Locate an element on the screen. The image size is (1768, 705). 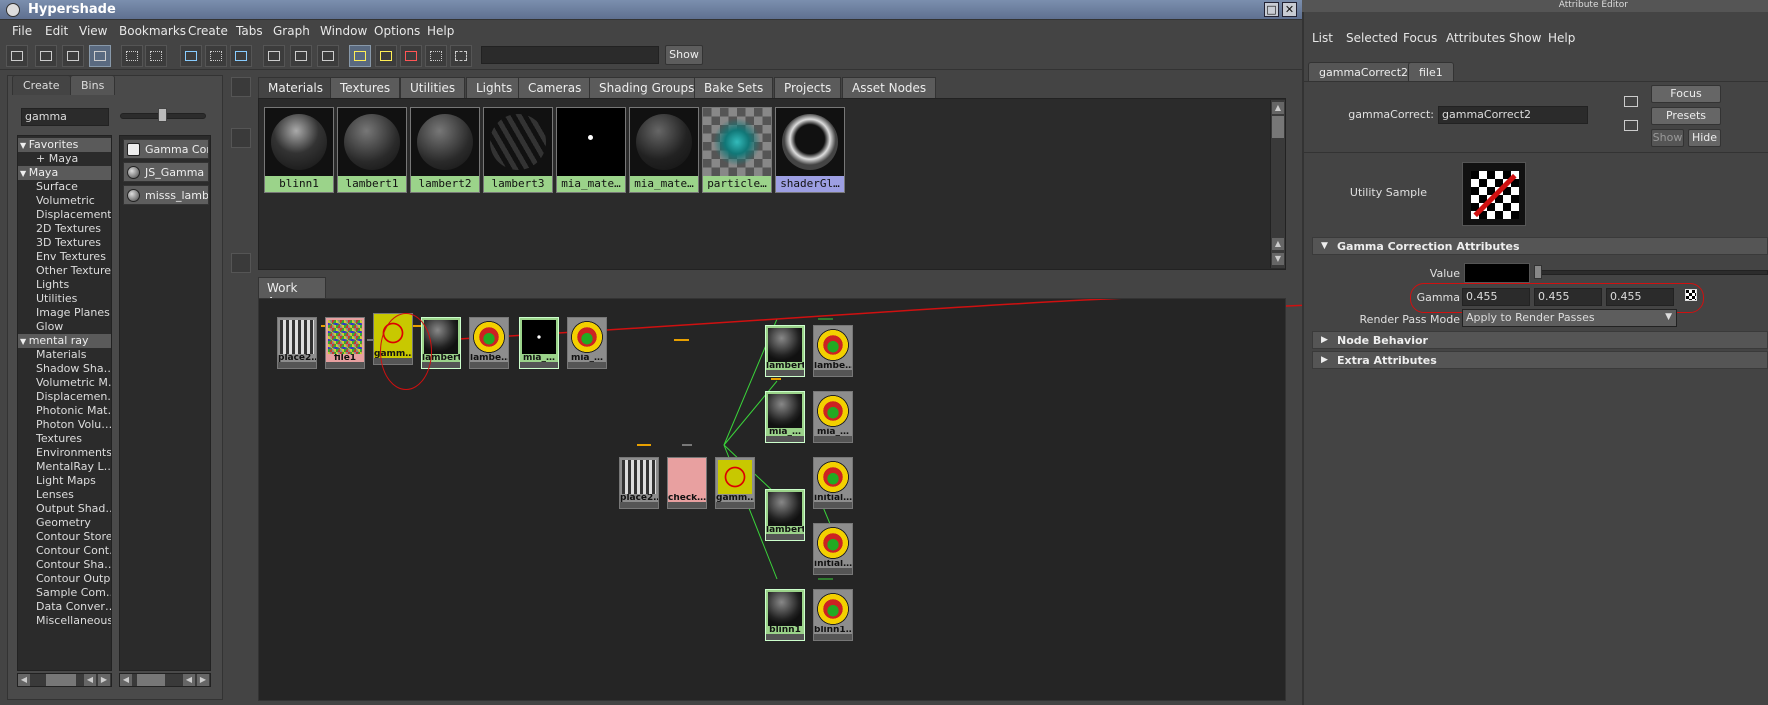
value-slider is located at coordinates (1651, 272).